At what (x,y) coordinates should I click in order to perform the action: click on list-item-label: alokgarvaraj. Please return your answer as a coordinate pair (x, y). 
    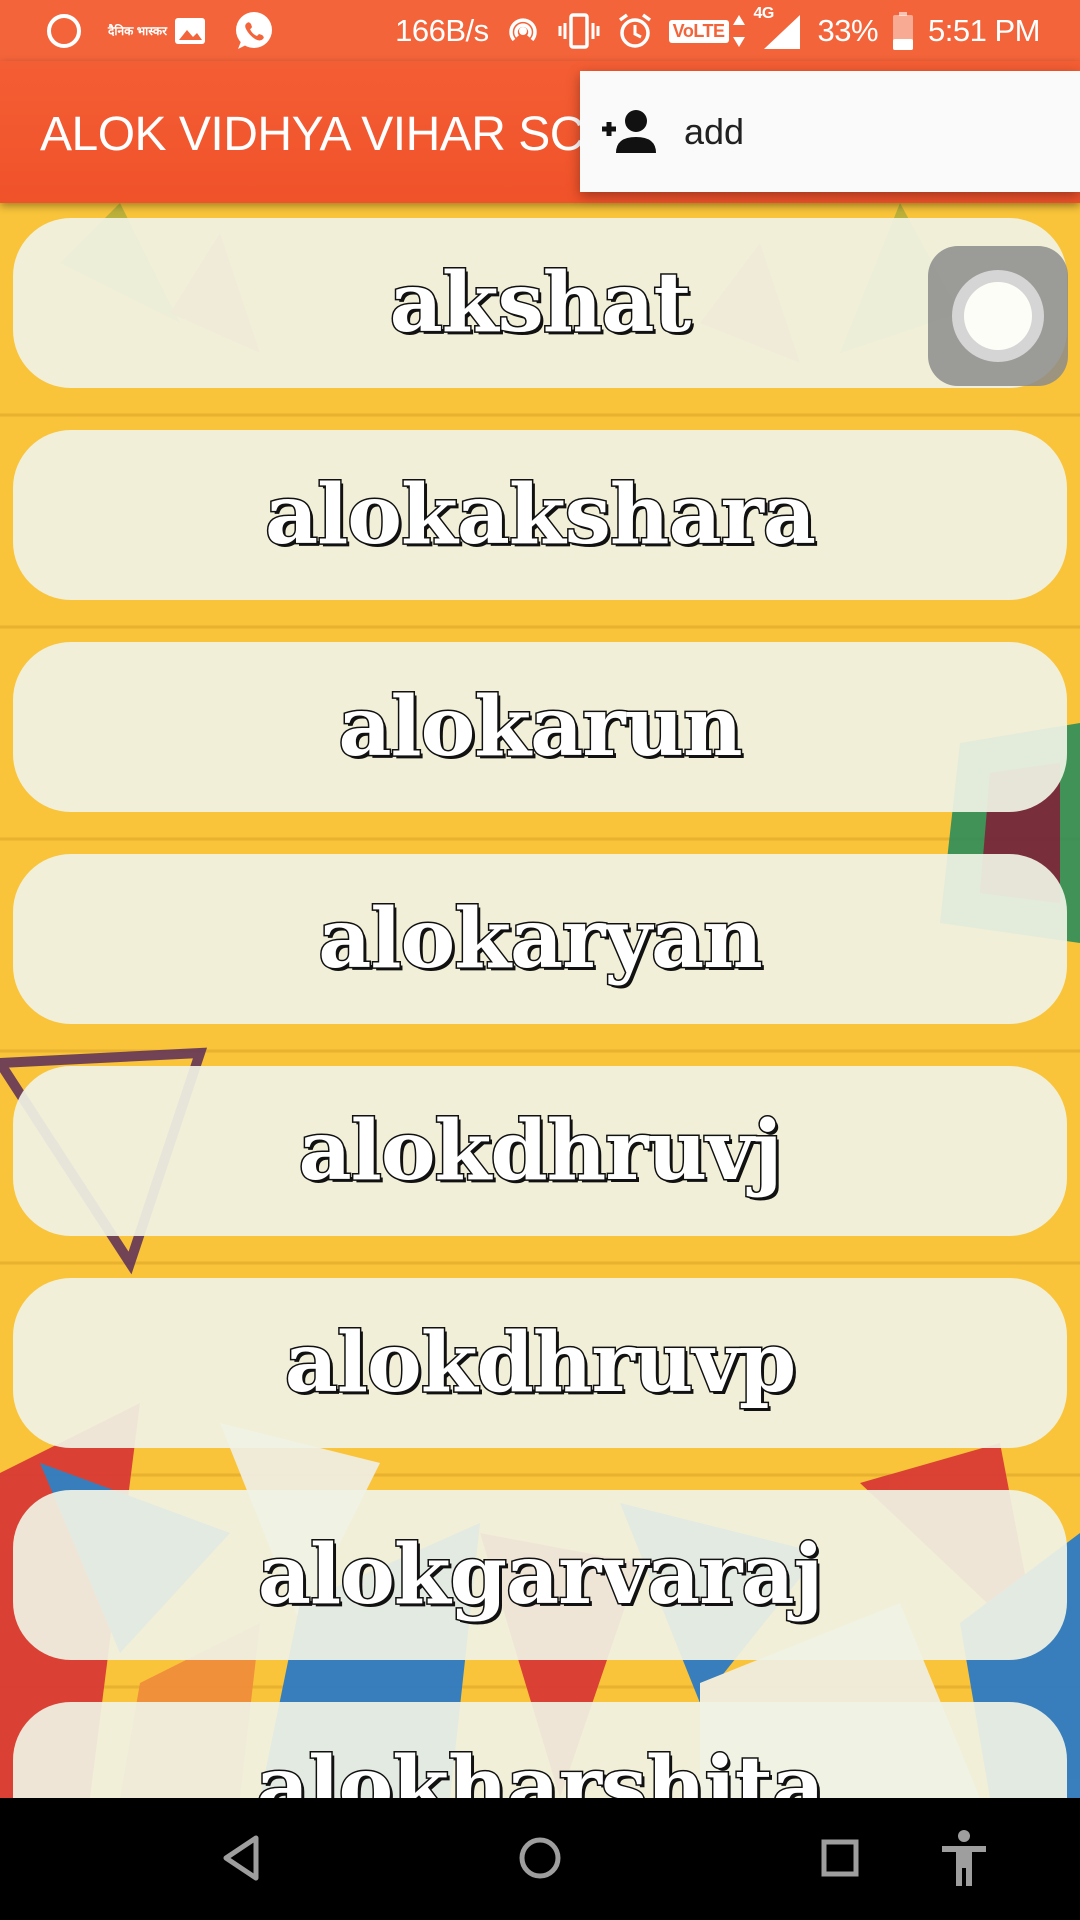
    Looking at the image, I should click on (540, 1575).